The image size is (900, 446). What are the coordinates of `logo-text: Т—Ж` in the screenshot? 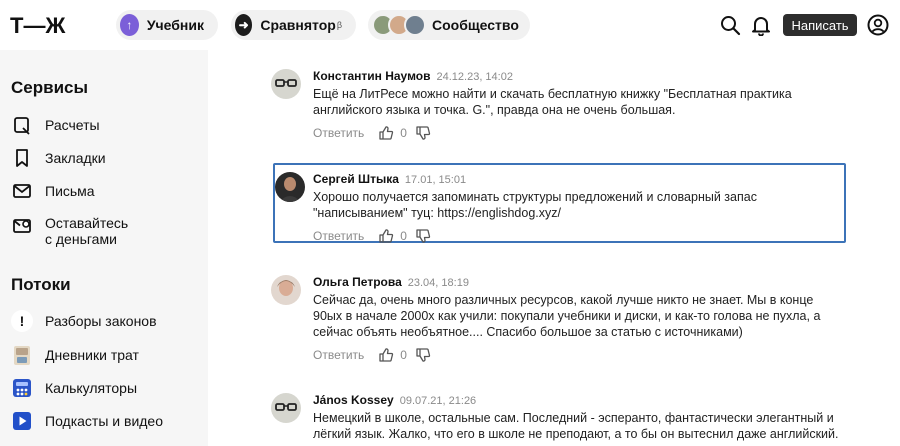 It's located at (37, 25).